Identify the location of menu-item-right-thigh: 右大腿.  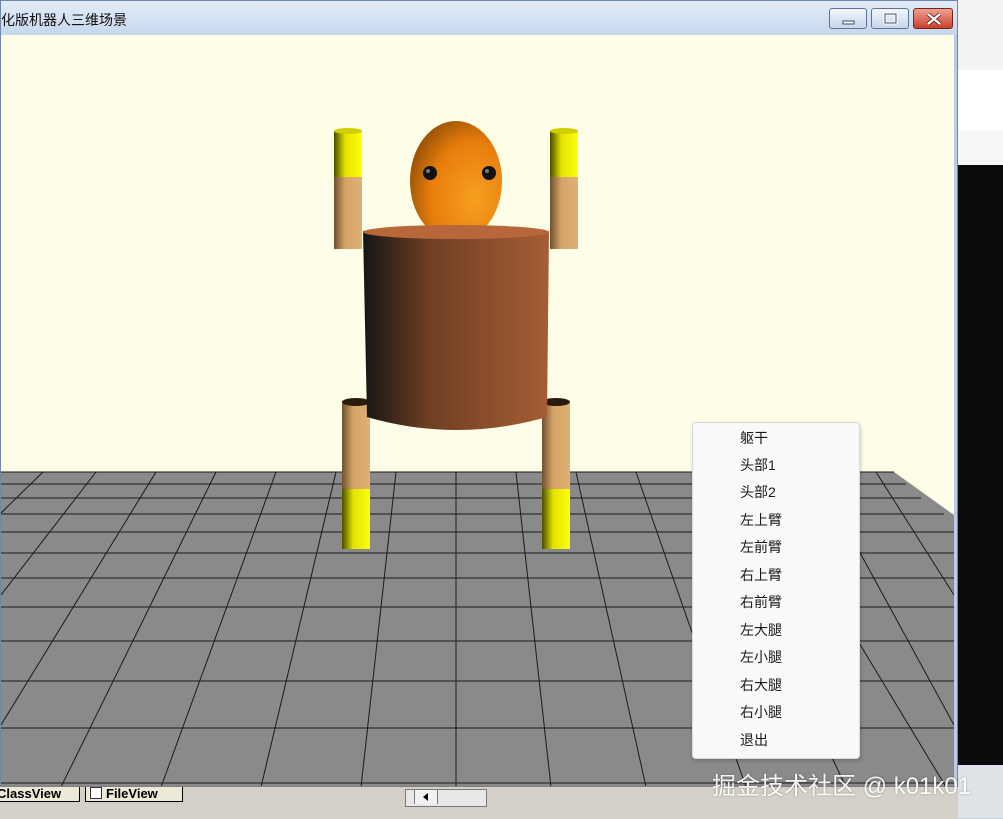
(776, 685).